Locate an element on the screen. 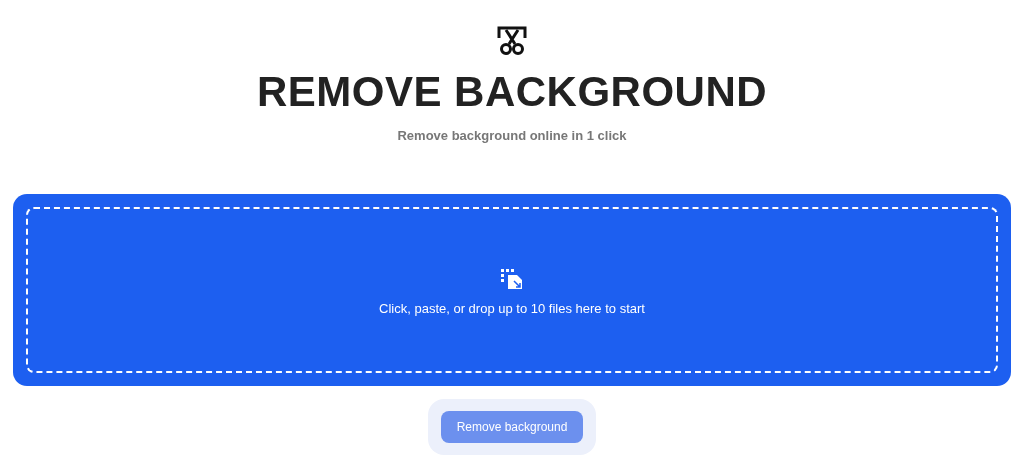  subtitle: Remove background online in 1 click is located at coordinates (512, 135).